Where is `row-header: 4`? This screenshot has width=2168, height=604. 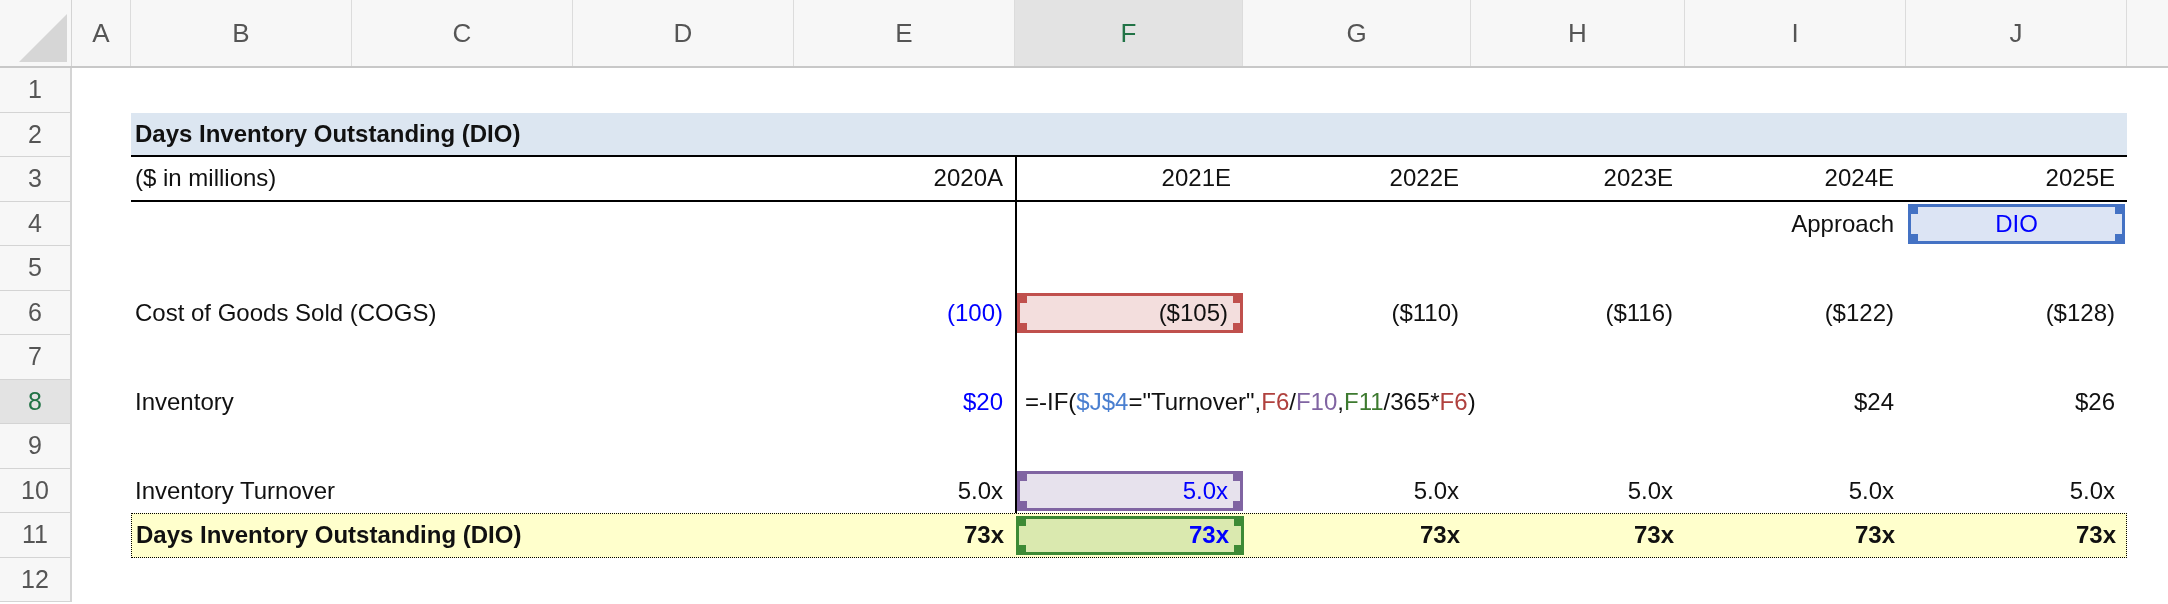
row-header: 4 is located at coordinates (36, 223).